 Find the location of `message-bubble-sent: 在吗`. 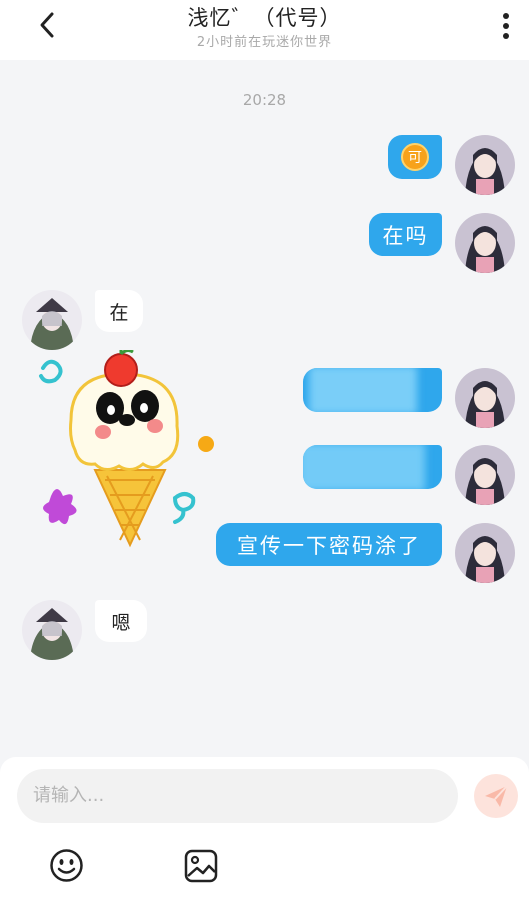

message-bubble-sent: 在吗 is located at coordinates (405, 234).